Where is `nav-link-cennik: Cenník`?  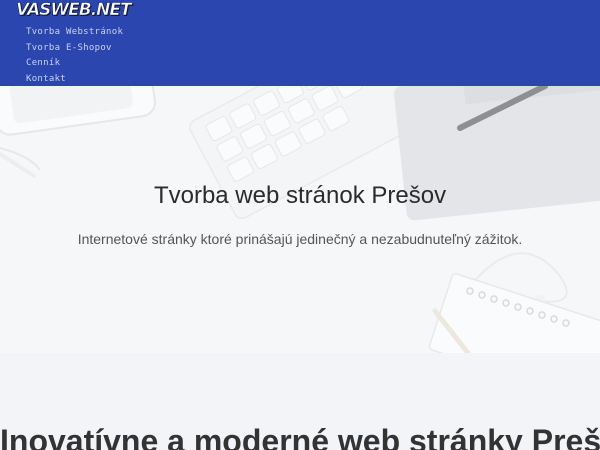 nav-link-cennik: Cenník is located at coordinates (43, 63).